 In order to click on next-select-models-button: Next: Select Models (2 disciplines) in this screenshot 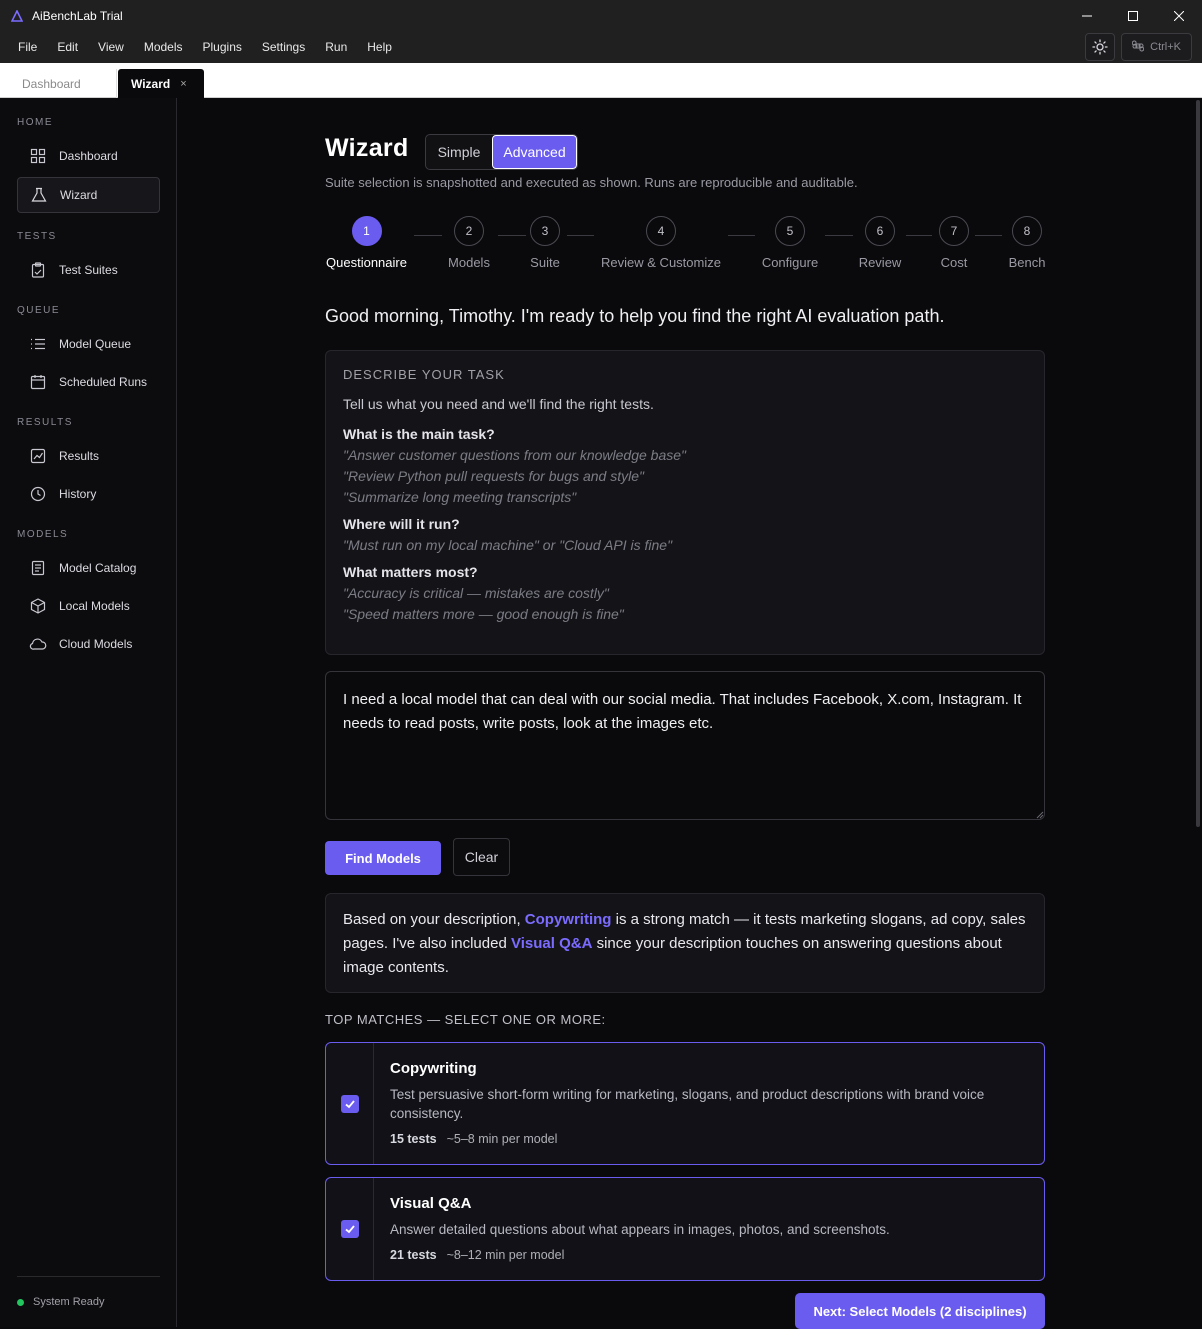, I will do `click(920, 1311)`.